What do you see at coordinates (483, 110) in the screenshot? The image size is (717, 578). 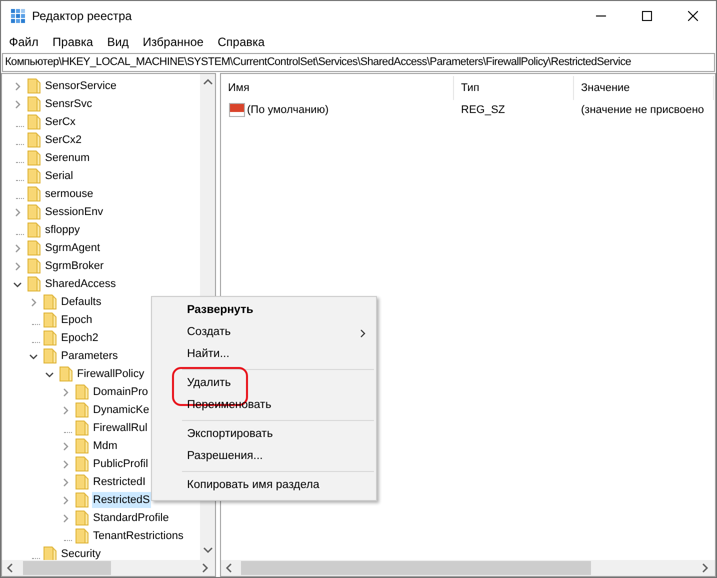 I see `value-type: REG_SZ` at bounding box center [483, 110].